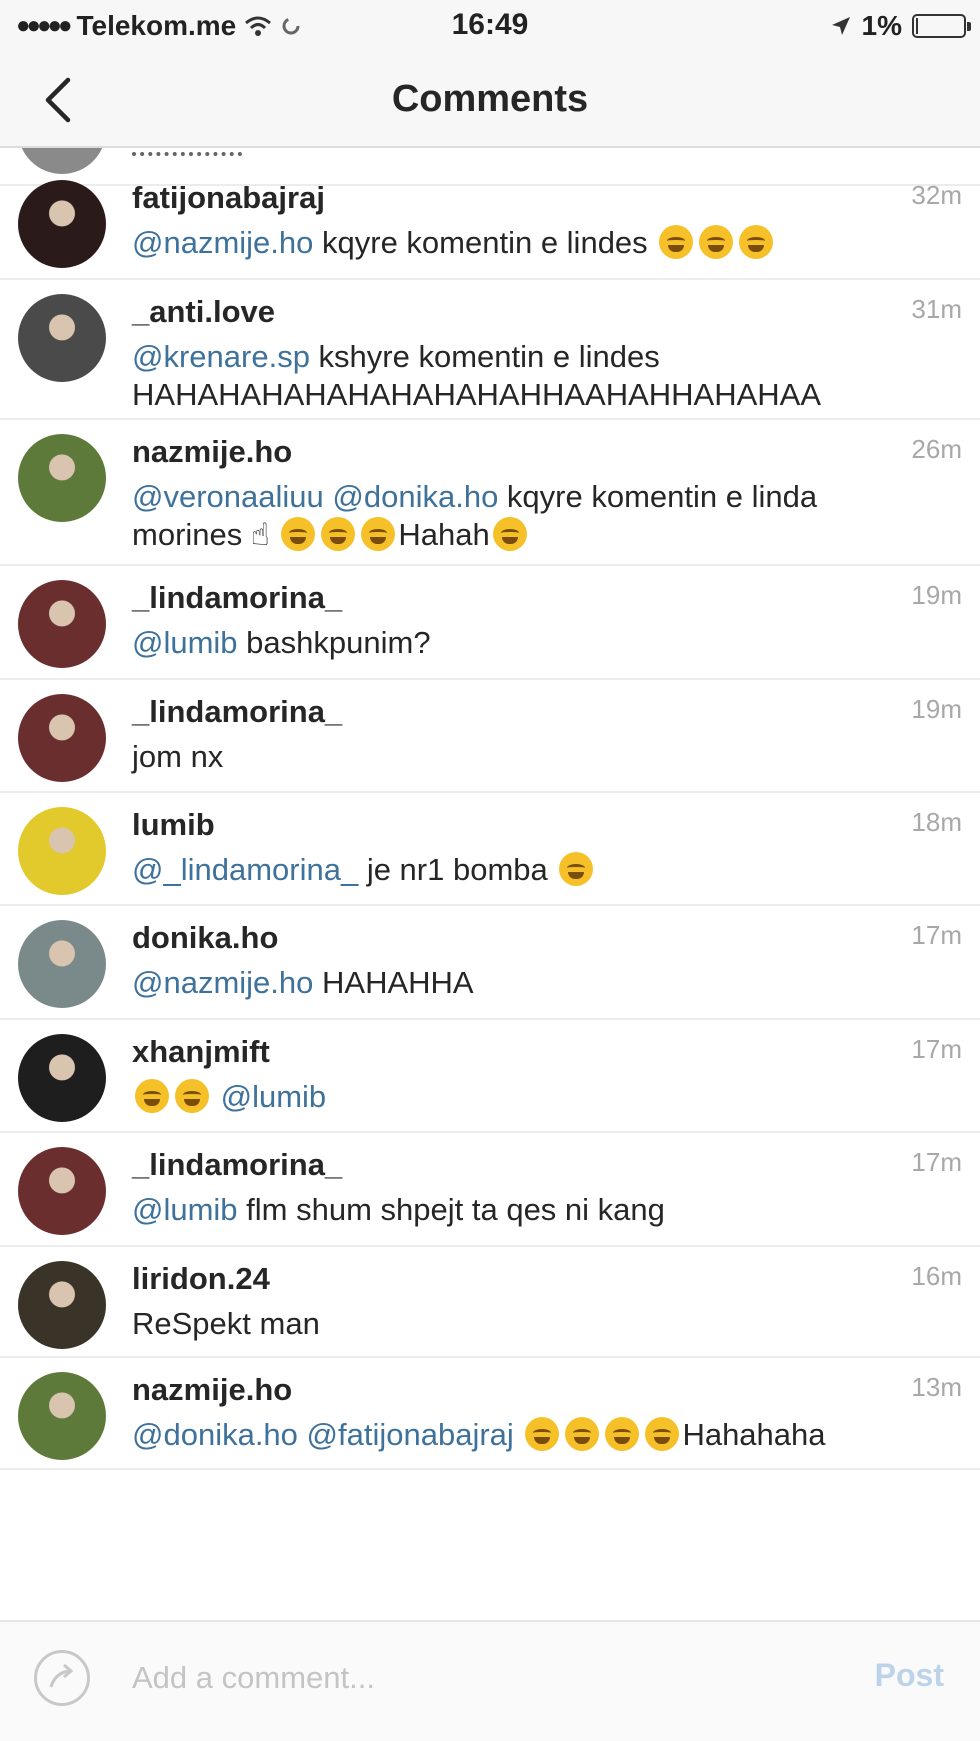 The height and width of the screenshot is (1741, 980). I want to click on partial-comment-text, so click(187, 152).